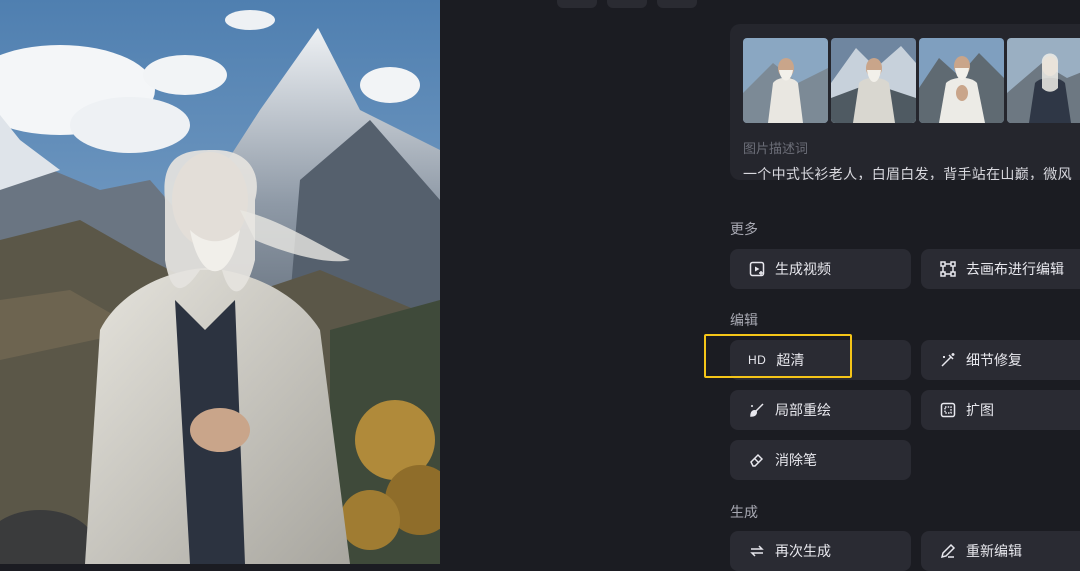 Image resolution: width=1080 pixels, height=571 pixels. What do you see at coordinates (757, 269) in the screenshot?
I see `video-generate-icon` at bounding box center [757, 269].